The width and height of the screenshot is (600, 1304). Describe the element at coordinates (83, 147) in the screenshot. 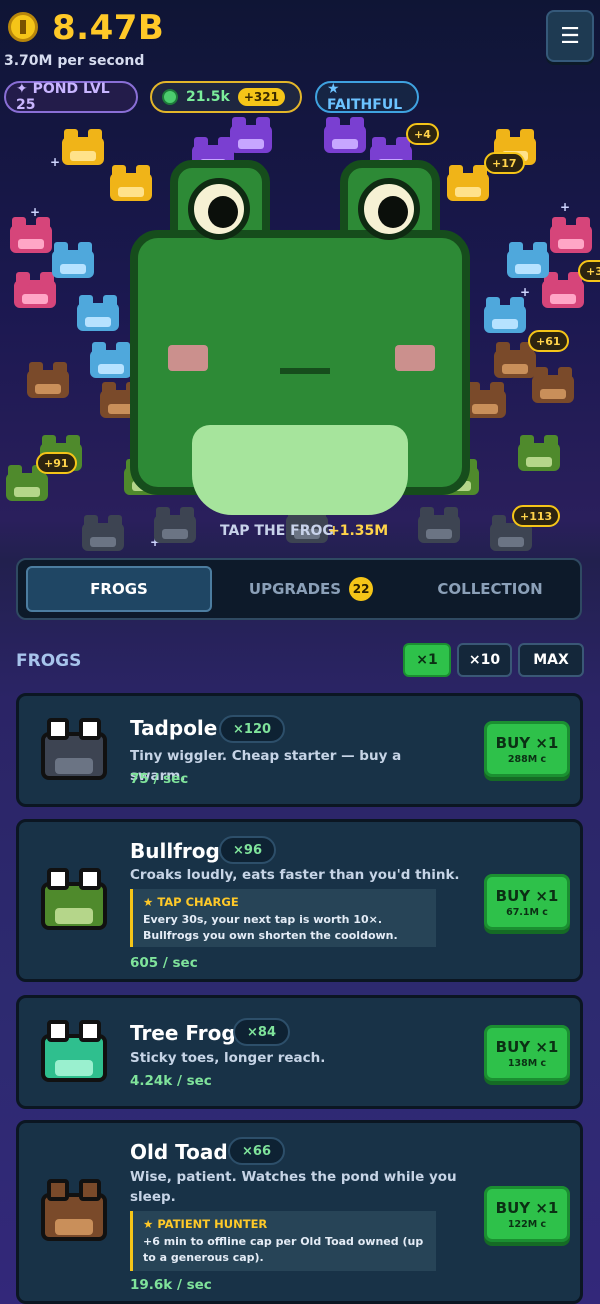

I see `mini-frog-gold` at that location.